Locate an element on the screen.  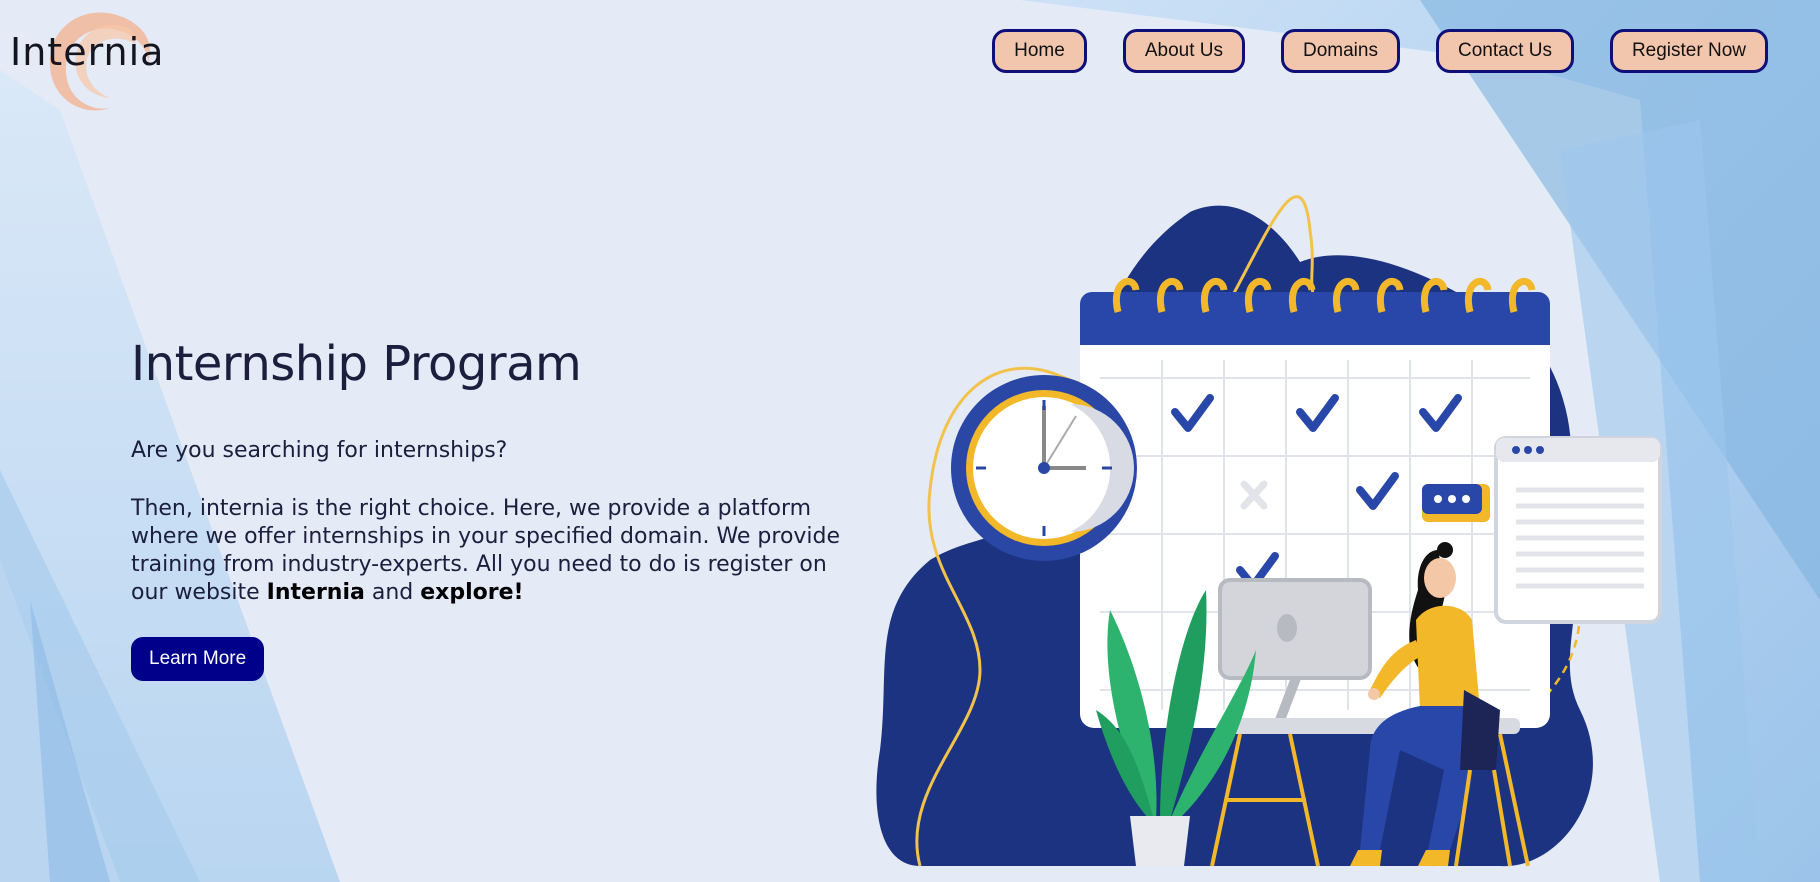
clock-icon is located at coordinates (1044, 468).